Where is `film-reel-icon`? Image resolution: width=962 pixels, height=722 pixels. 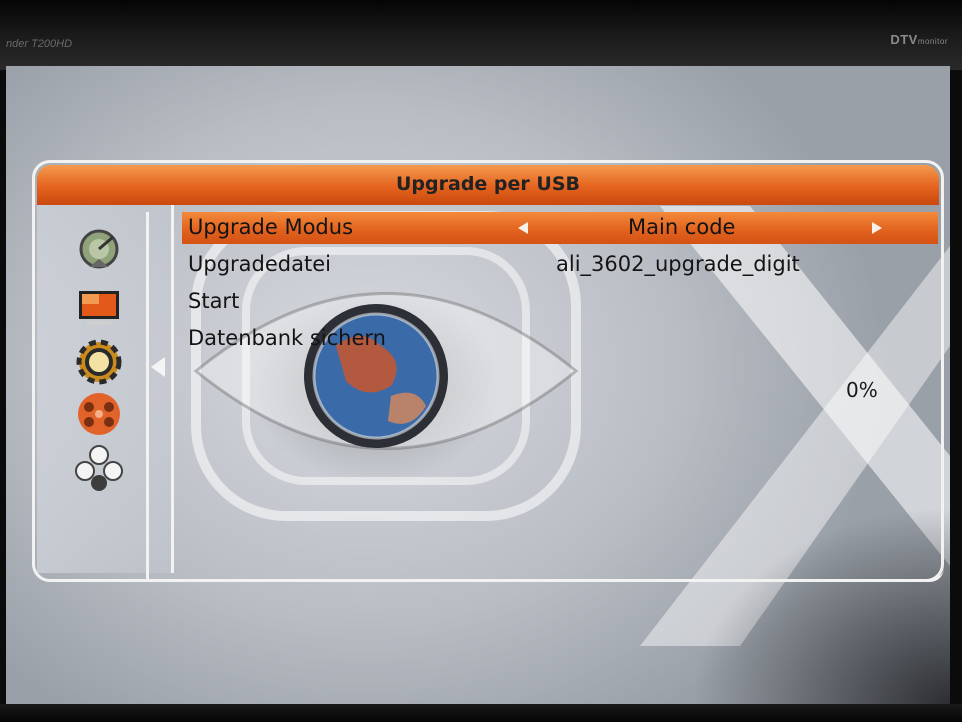
film-reel-icon is located at coordinates (99, 414).